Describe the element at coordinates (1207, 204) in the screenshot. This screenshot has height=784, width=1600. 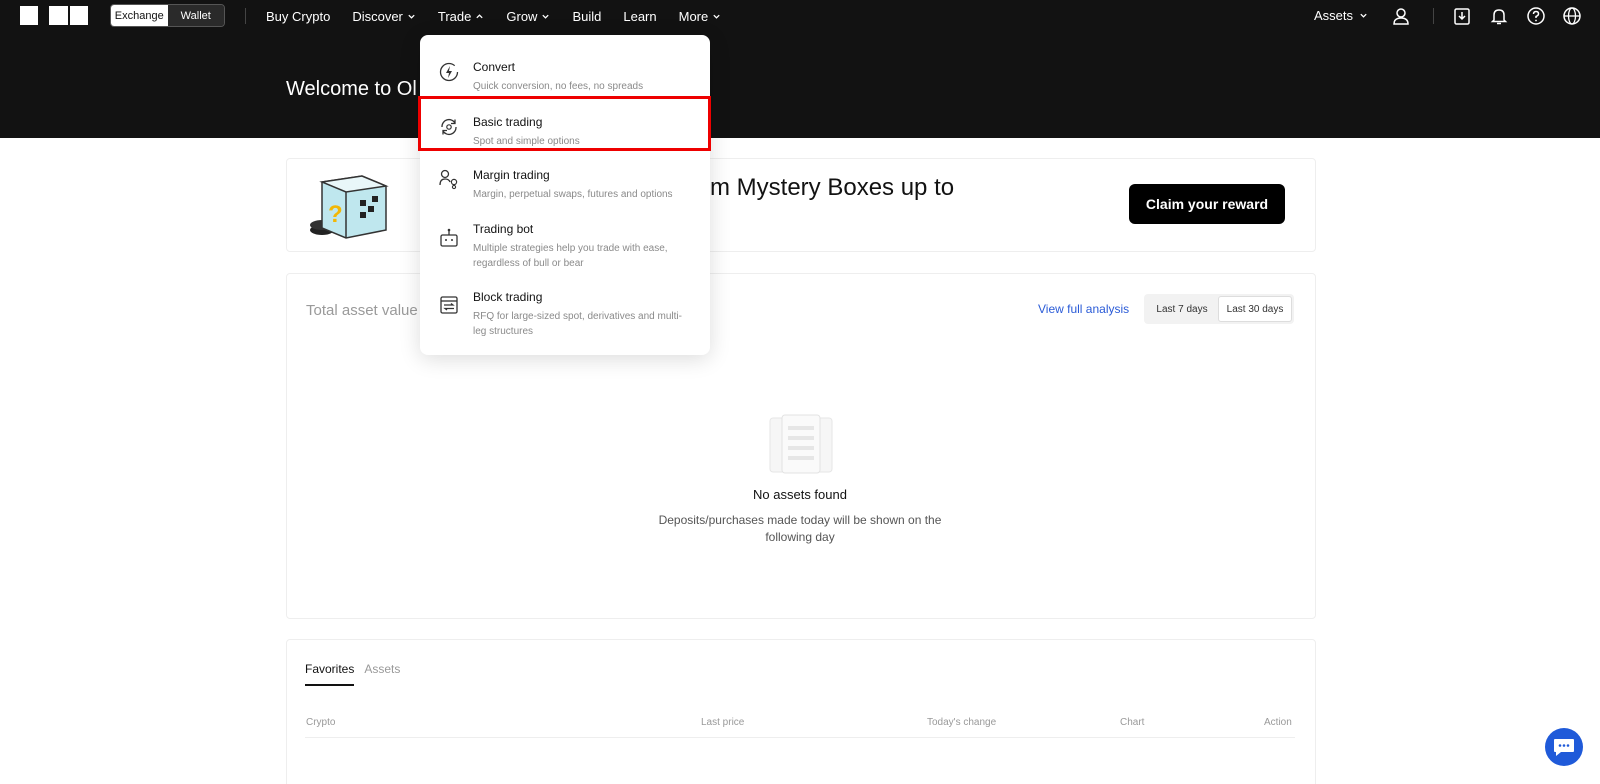
I see `claim-reward-button: Claim your reward` at that location.